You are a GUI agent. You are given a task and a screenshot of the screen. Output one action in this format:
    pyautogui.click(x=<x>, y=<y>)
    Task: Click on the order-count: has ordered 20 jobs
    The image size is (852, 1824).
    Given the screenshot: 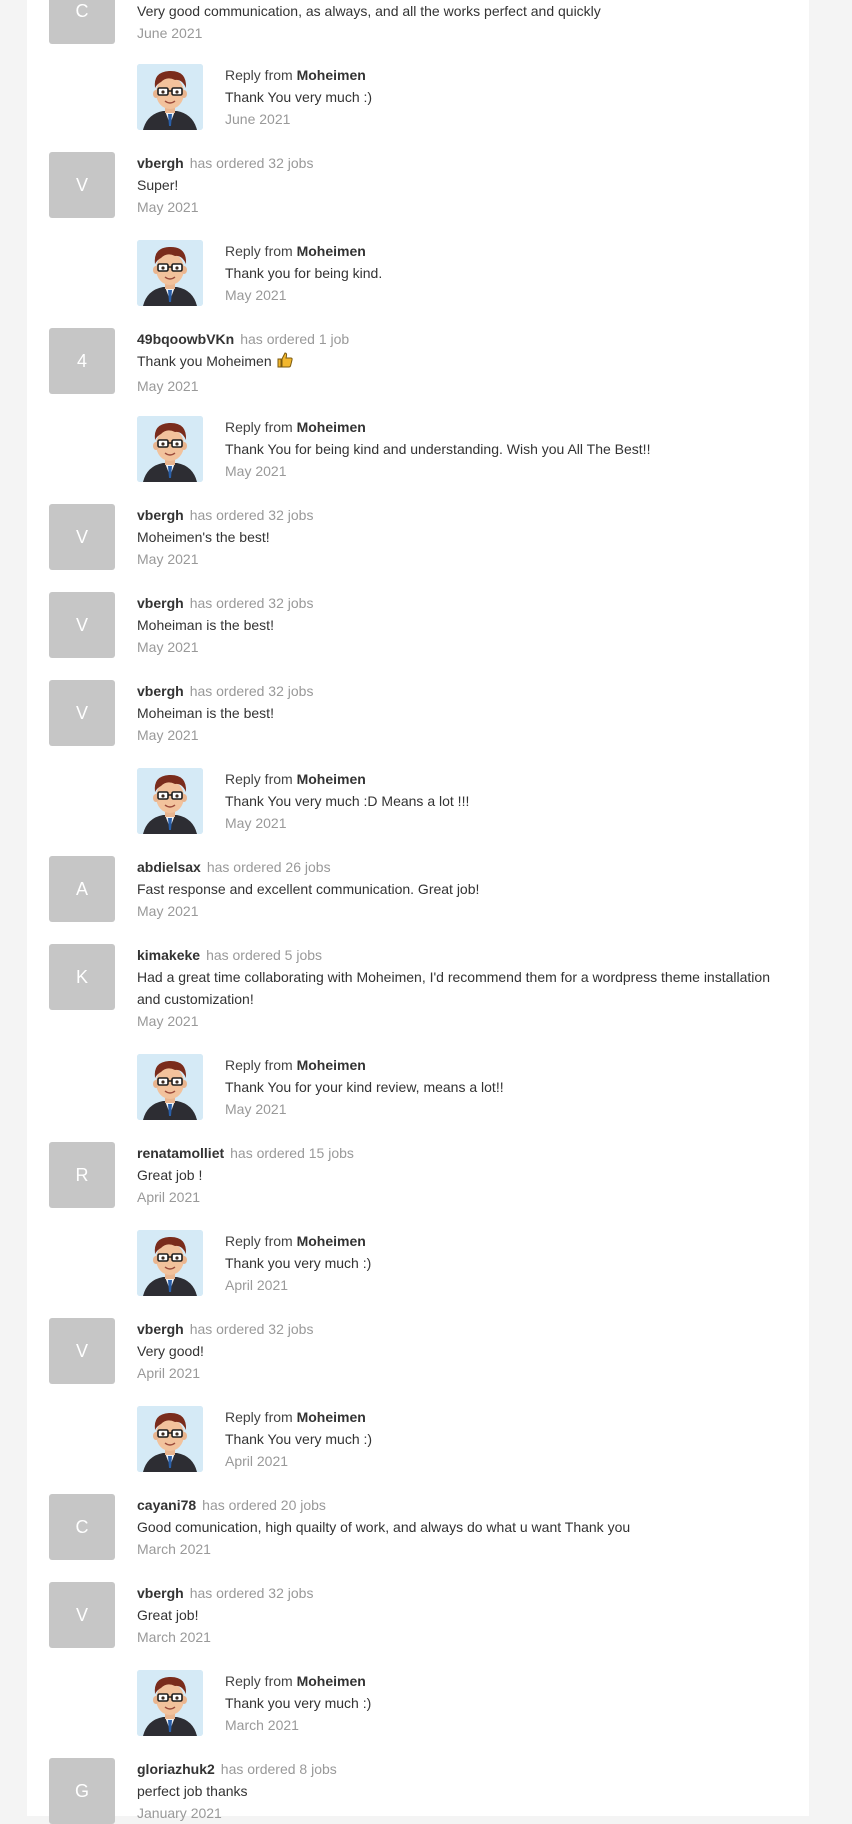 What is the action you would take?
    pyautogui.click(x=264, y=1505)
    